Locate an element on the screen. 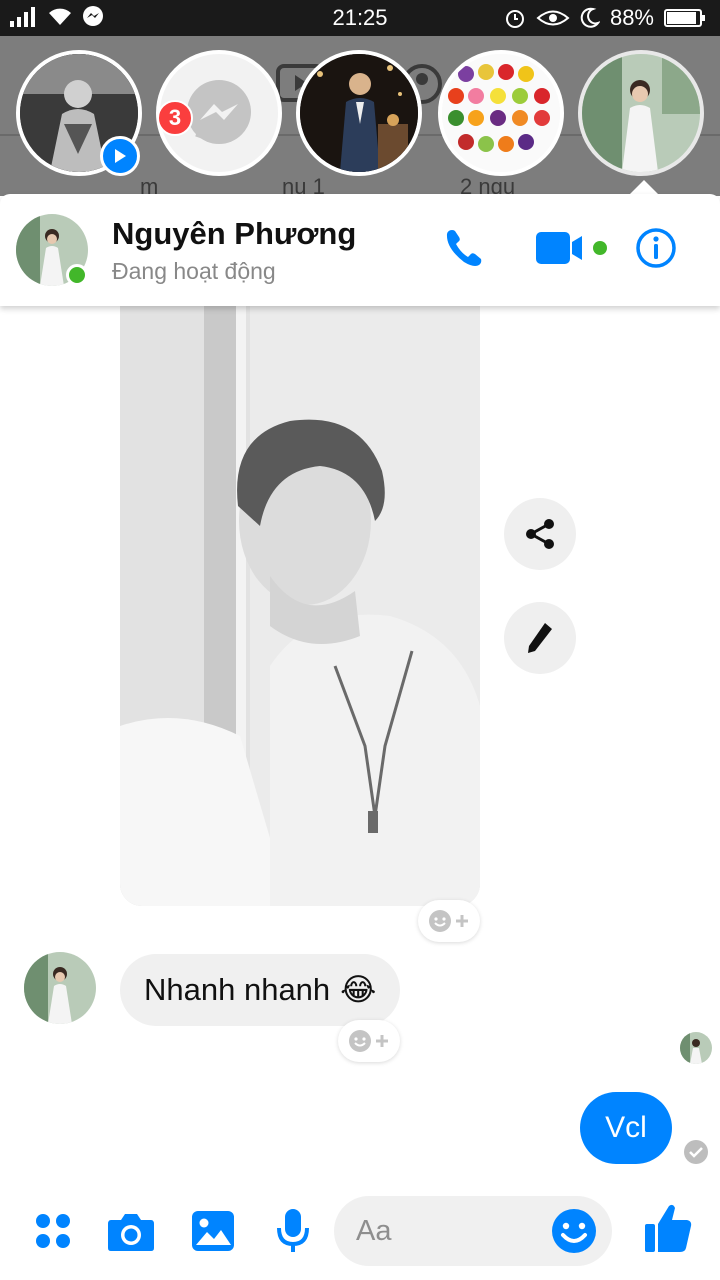 The width and height of the screenshot is (720, 1280). alarm-icon is located at coordinates (514, 19).